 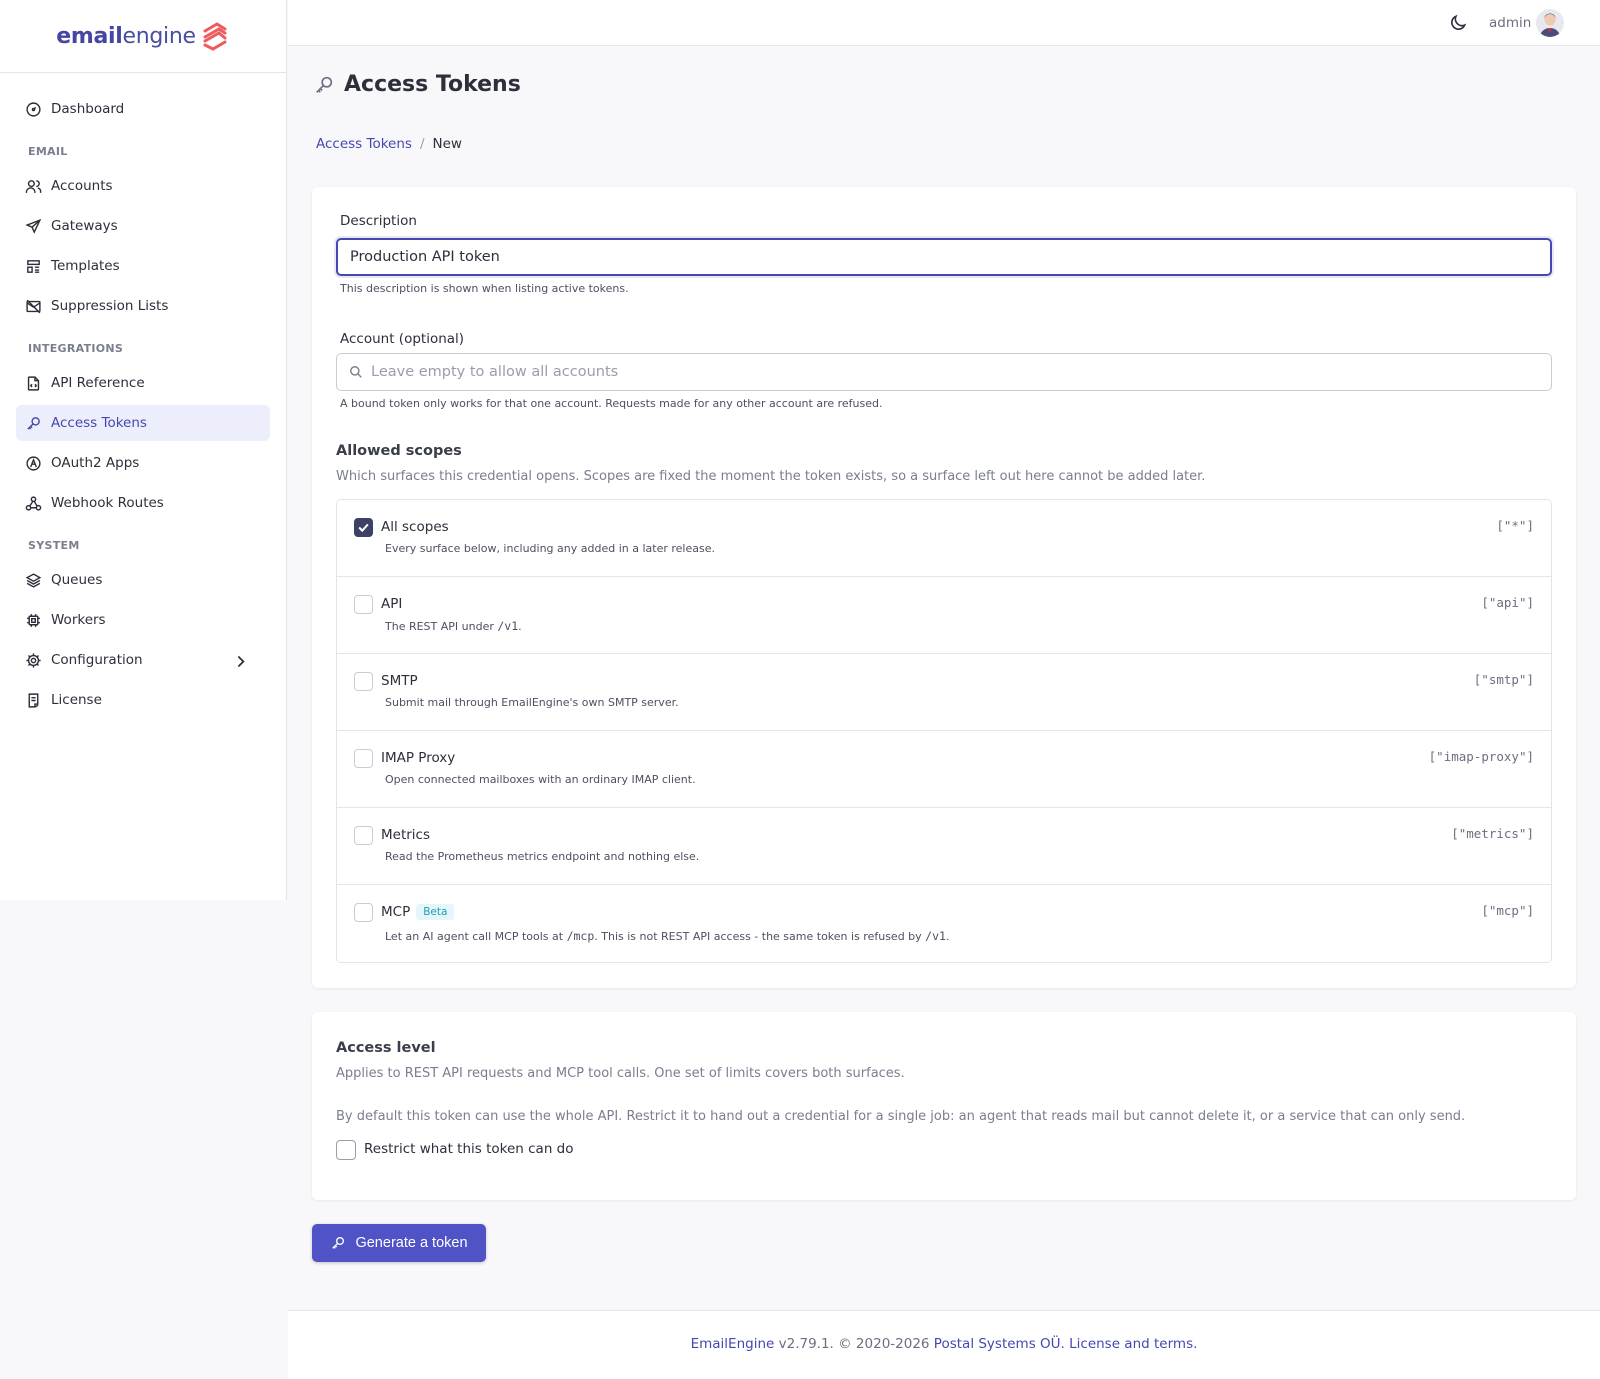 What do you see at coordinates (1507, 910) in the screenshot?
I see `scope-code: ["mcp"]` at bounding box center [1507, 910].